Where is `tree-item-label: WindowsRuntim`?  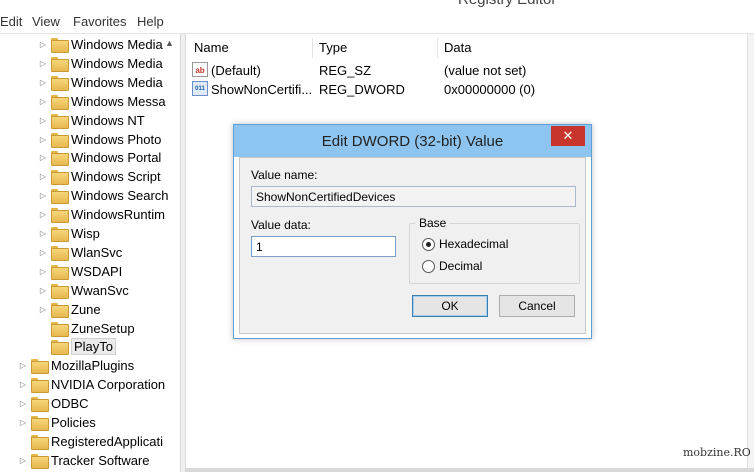
tree-item-label: WindowsRuntim is located at coordinates (118, 215).